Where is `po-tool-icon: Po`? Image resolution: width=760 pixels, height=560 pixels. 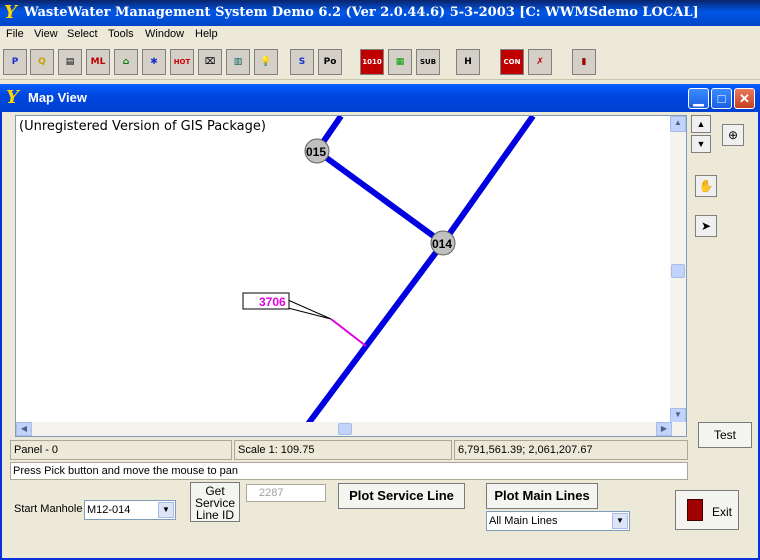 po-tool-icon: Po is located at coordinates (330, 62).